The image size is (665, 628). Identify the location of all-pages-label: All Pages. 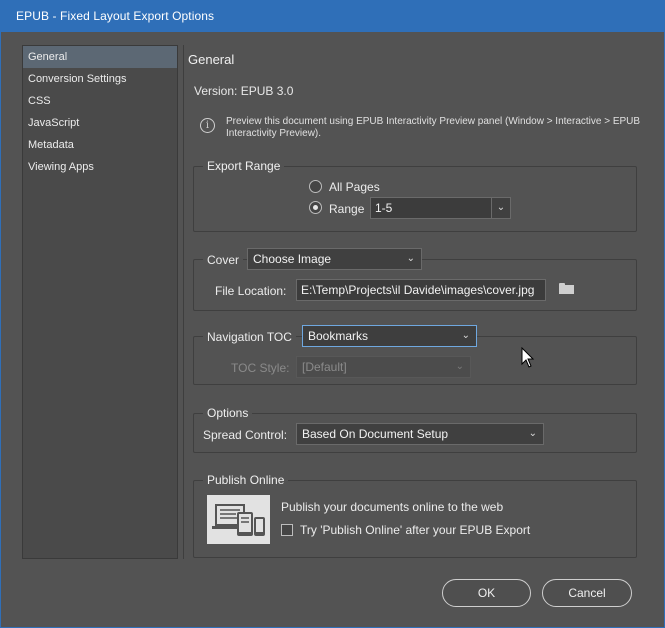
(354, 187).